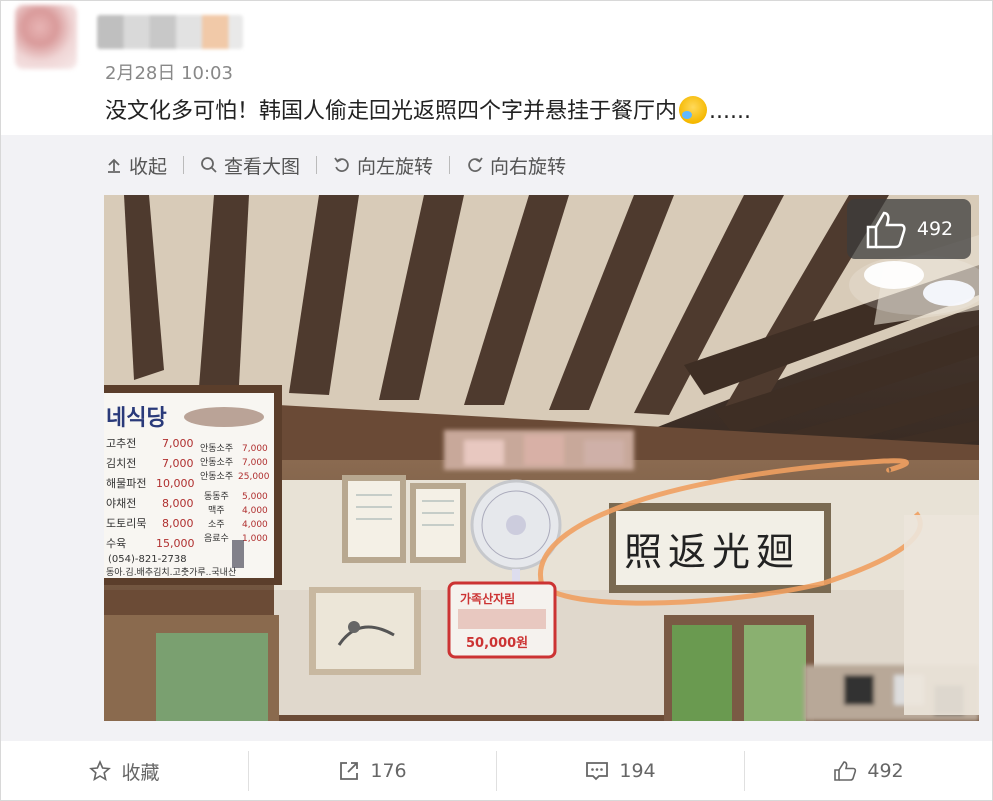 This screenshot has height=801, width=993. I want to click on avatar, so click(46, 37).